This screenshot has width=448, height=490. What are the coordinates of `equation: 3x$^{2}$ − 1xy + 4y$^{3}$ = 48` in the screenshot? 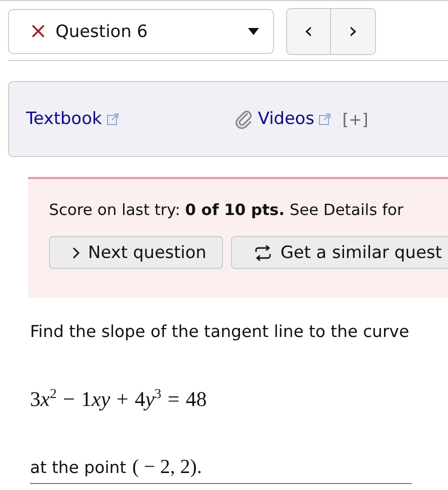 It's located at (119, 399).